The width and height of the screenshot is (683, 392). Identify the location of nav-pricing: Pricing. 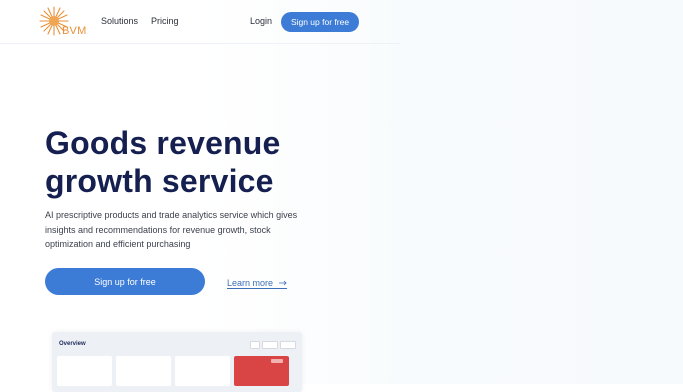
(165, 21).